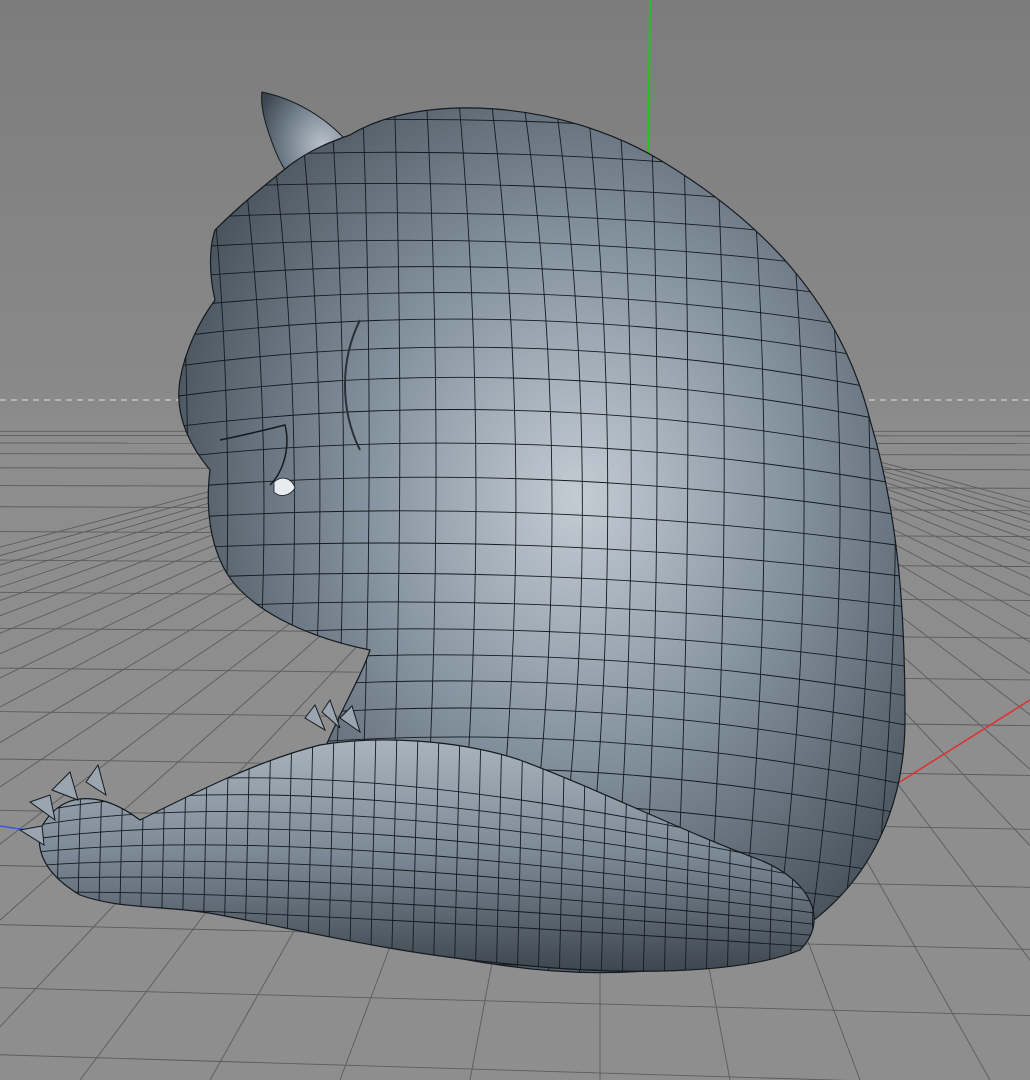  What do you see at coordinates (962, 742) in the screenshot?
I see `axis-x-line-icon` at bounding box center [962, 742].